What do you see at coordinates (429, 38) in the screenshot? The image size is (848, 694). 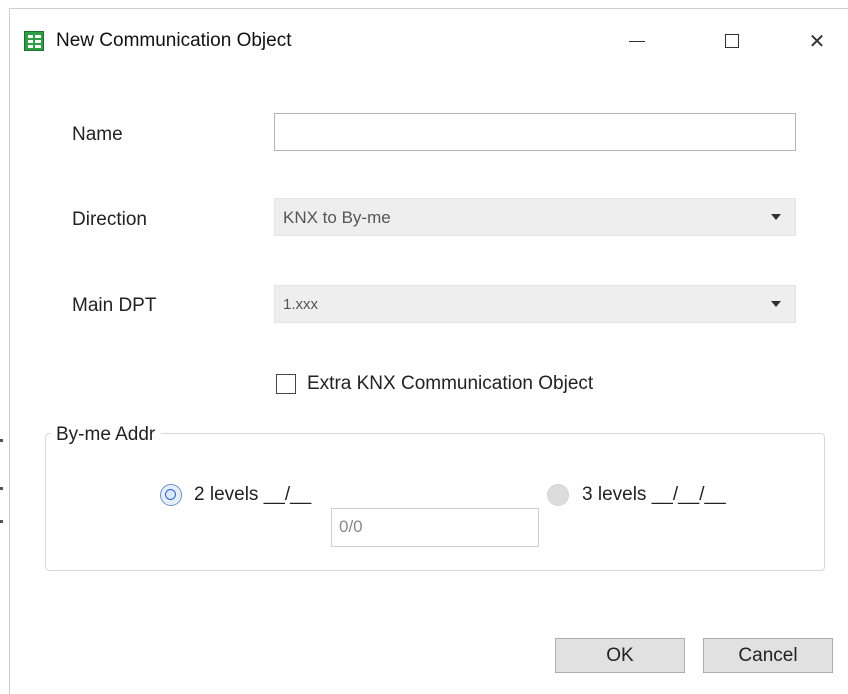 I see `title-bar: New Communication Object ✕` at bounding box center [429, 38].